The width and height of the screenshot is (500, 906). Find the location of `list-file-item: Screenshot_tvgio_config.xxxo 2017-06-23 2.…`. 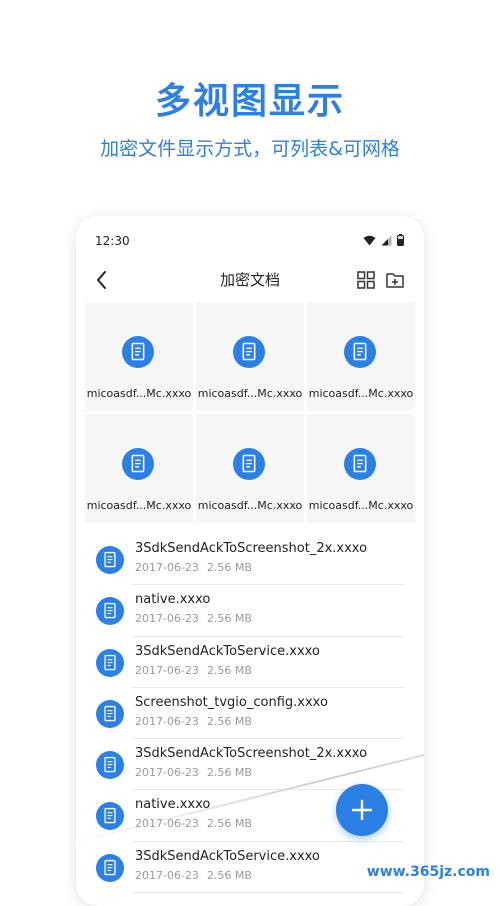

list-file-item: Screenshot_tvgio_config.xxxo 2017-06-23 2.… is located at coordinates (250, 714).